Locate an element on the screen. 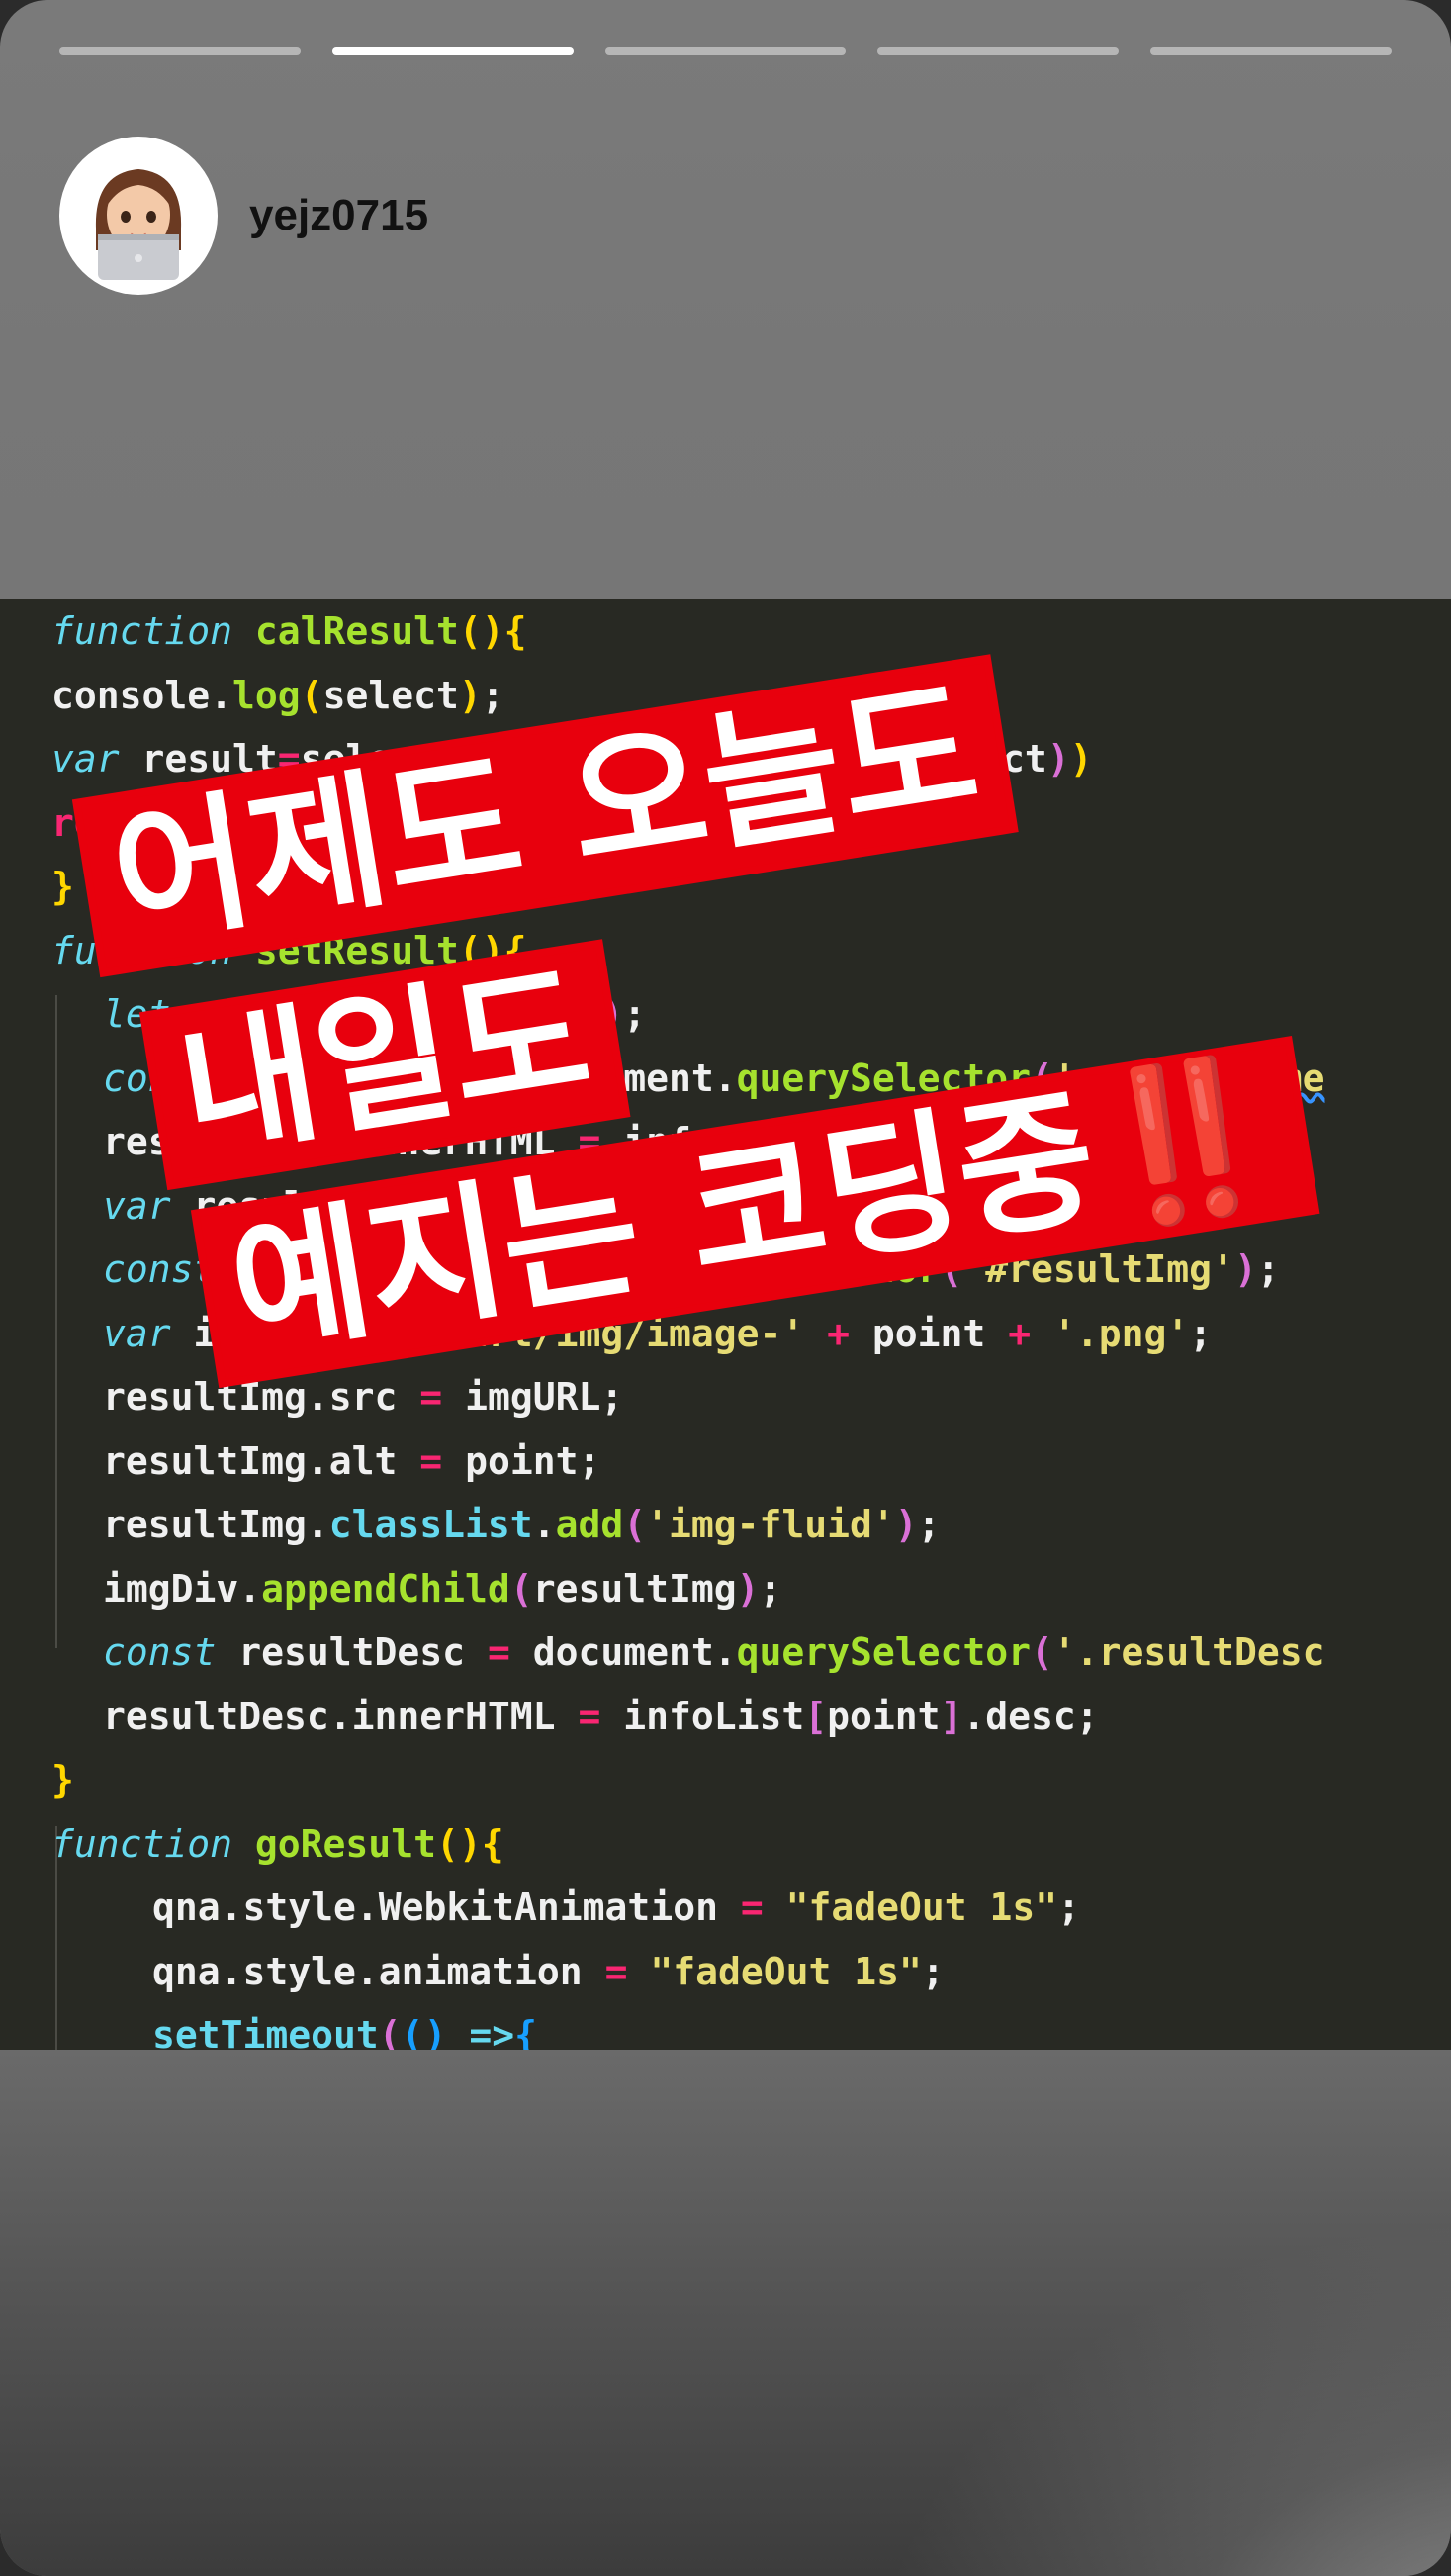  code-token: "fadeOut 1s" is located at coordinates (786, 1971).